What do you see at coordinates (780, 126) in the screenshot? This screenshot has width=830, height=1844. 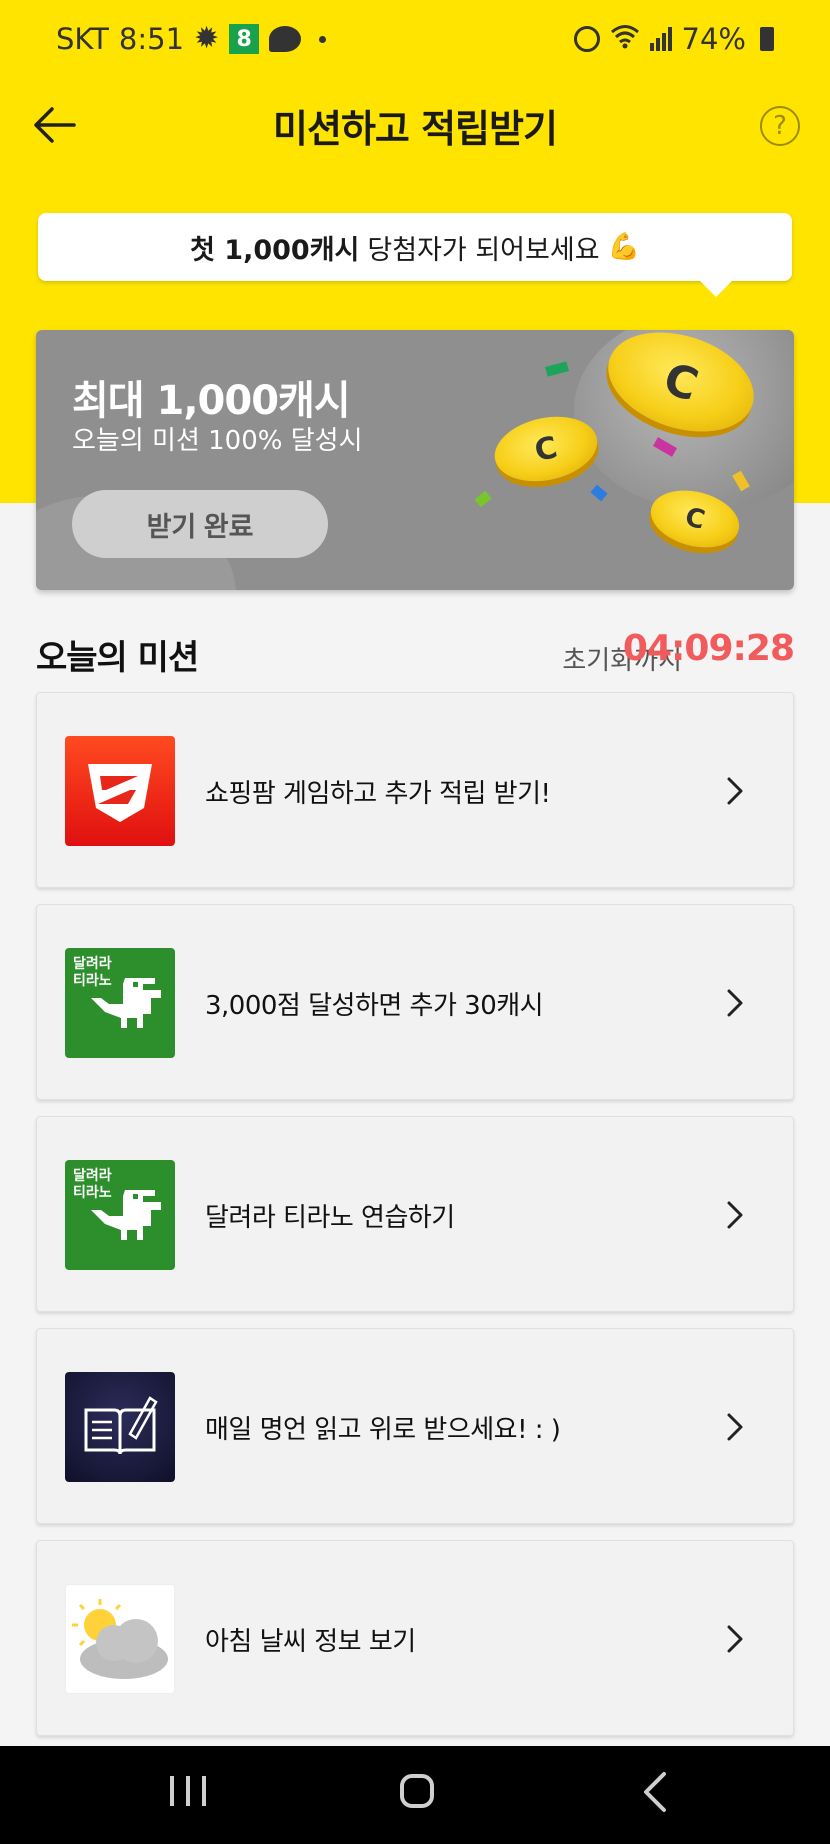 I see `help-button: ?` at bounding box center [780, 126].